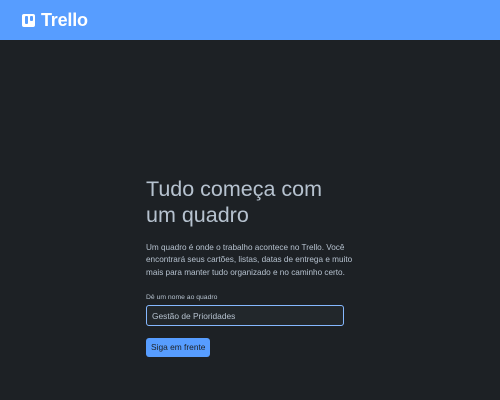 The width and height of the screenshot is (500, 400). Describe the element at coordinates (28, 20) in the screenshot. I see `trello-board-icon` at that location.